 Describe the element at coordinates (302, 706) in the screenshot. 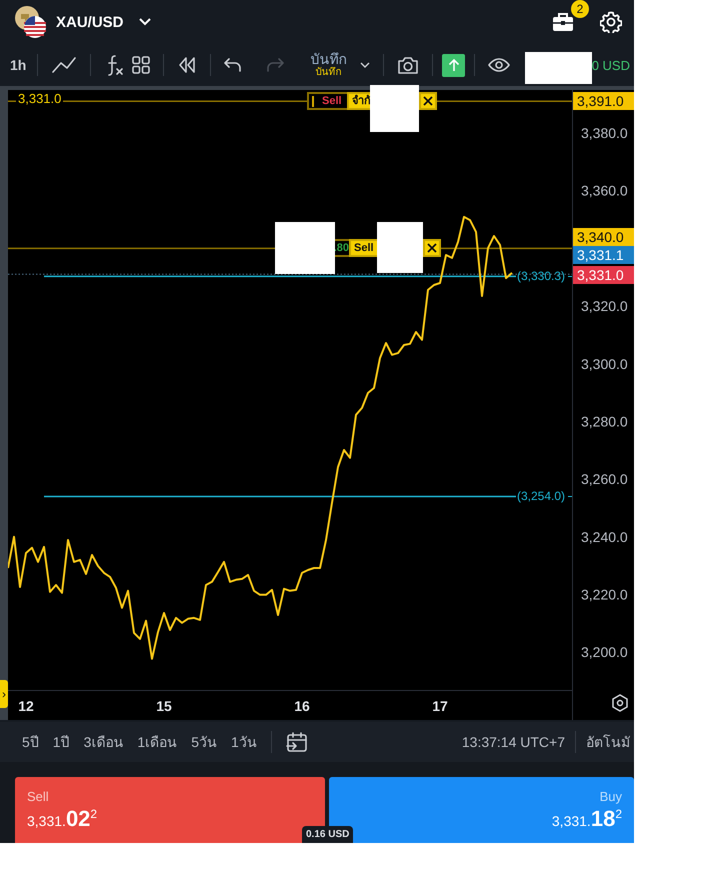

I see `axis-label: 16` at that location.